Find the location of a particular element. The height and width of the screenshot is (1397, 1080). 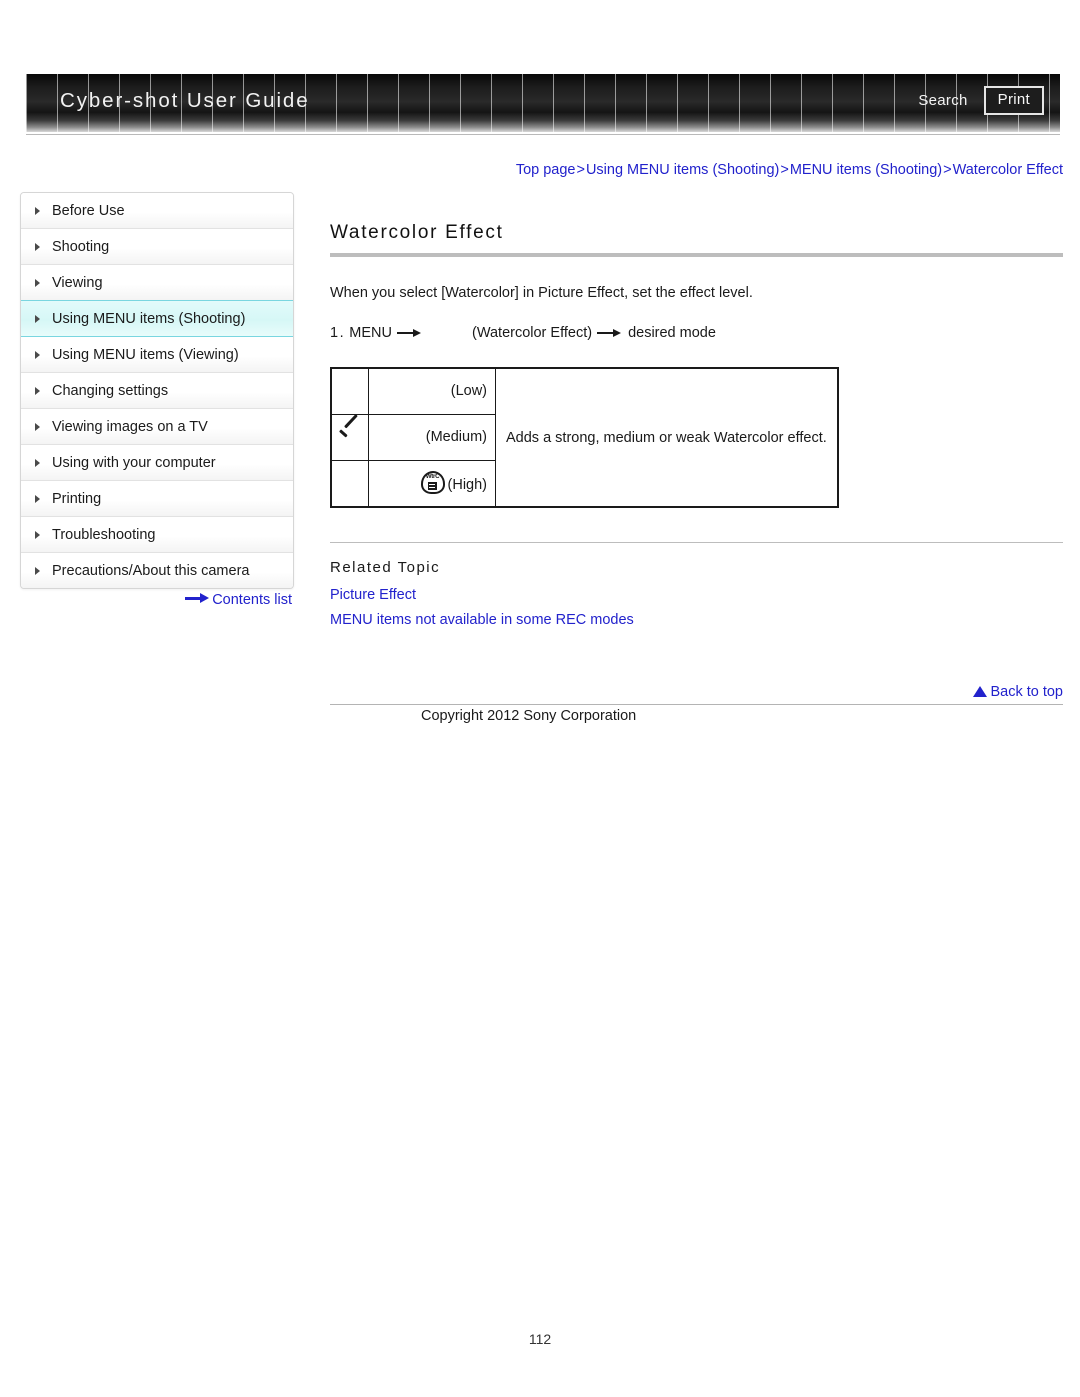

watercolor-high-icon: WtrC is located at coordinates (432, 483).